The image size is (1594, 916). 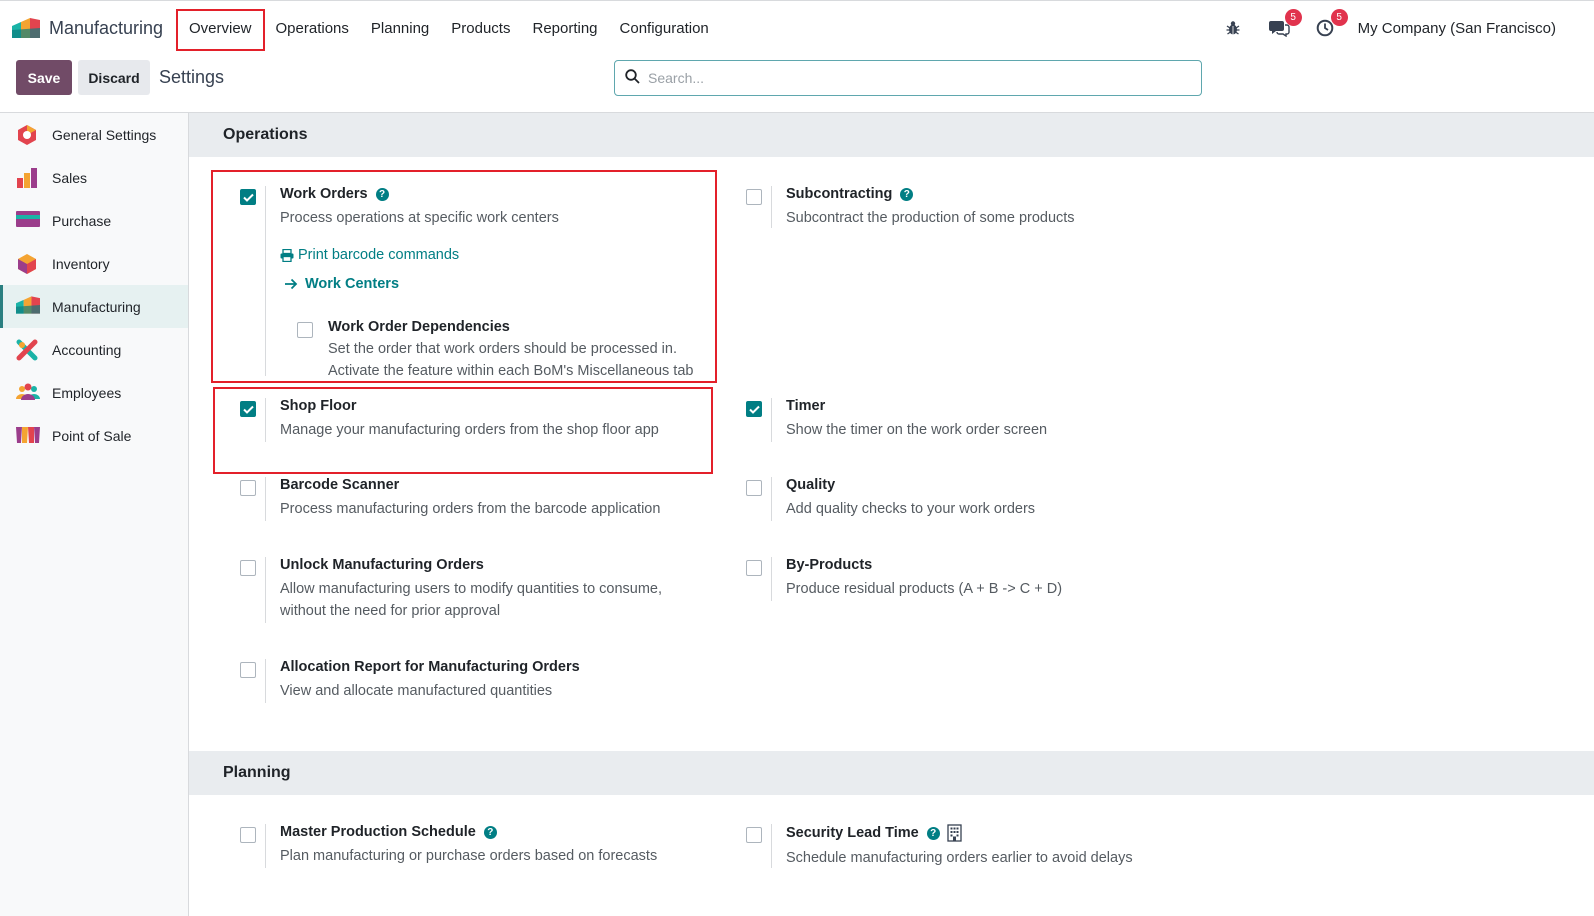 What do you see at coordinates (1293, 17) in the screenshot?
I see `messages-badge: 5` at bounding box center [1293, 17].